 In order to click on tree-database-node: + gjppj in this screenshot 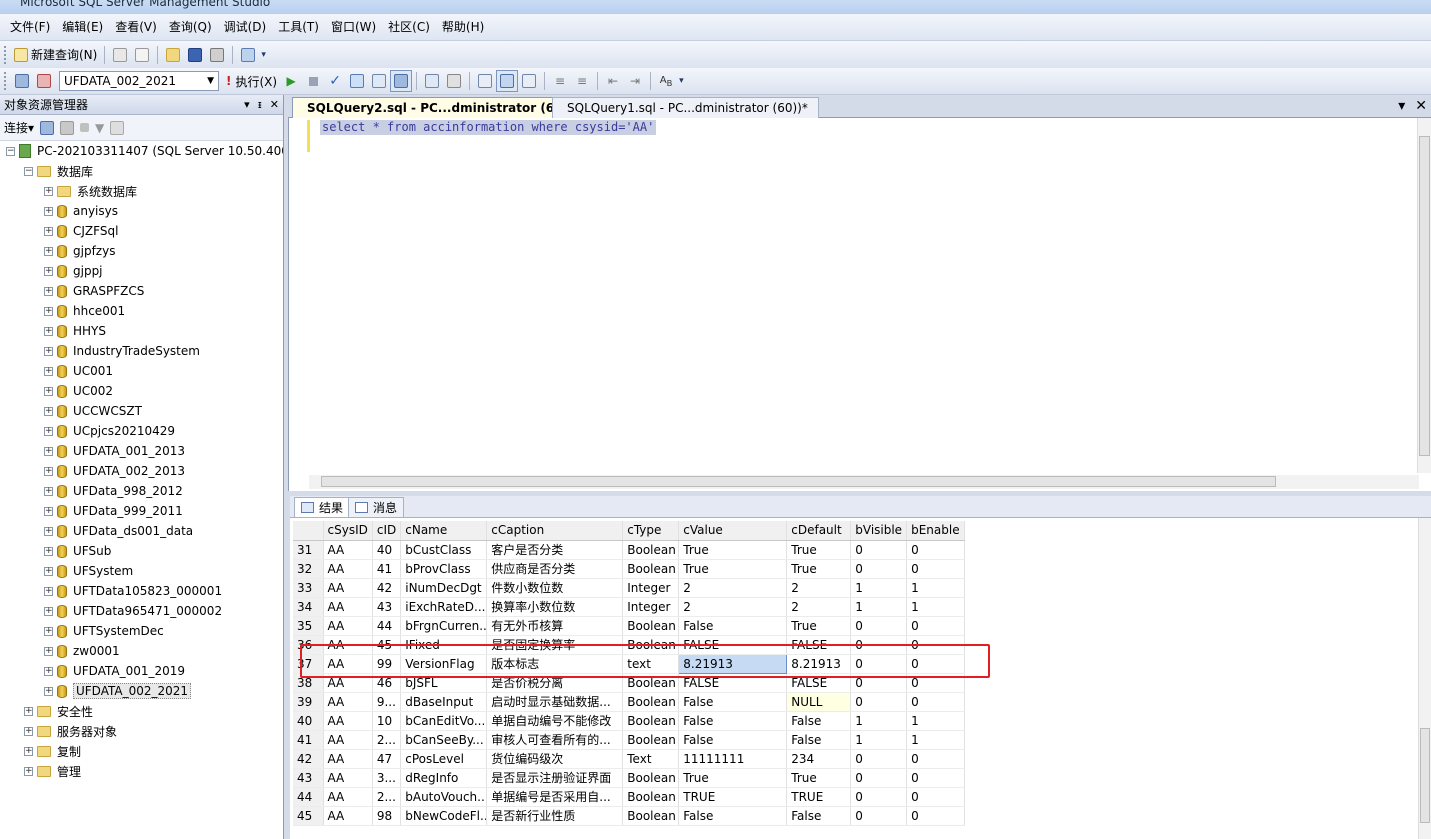, I will do `click(73, 271)`.